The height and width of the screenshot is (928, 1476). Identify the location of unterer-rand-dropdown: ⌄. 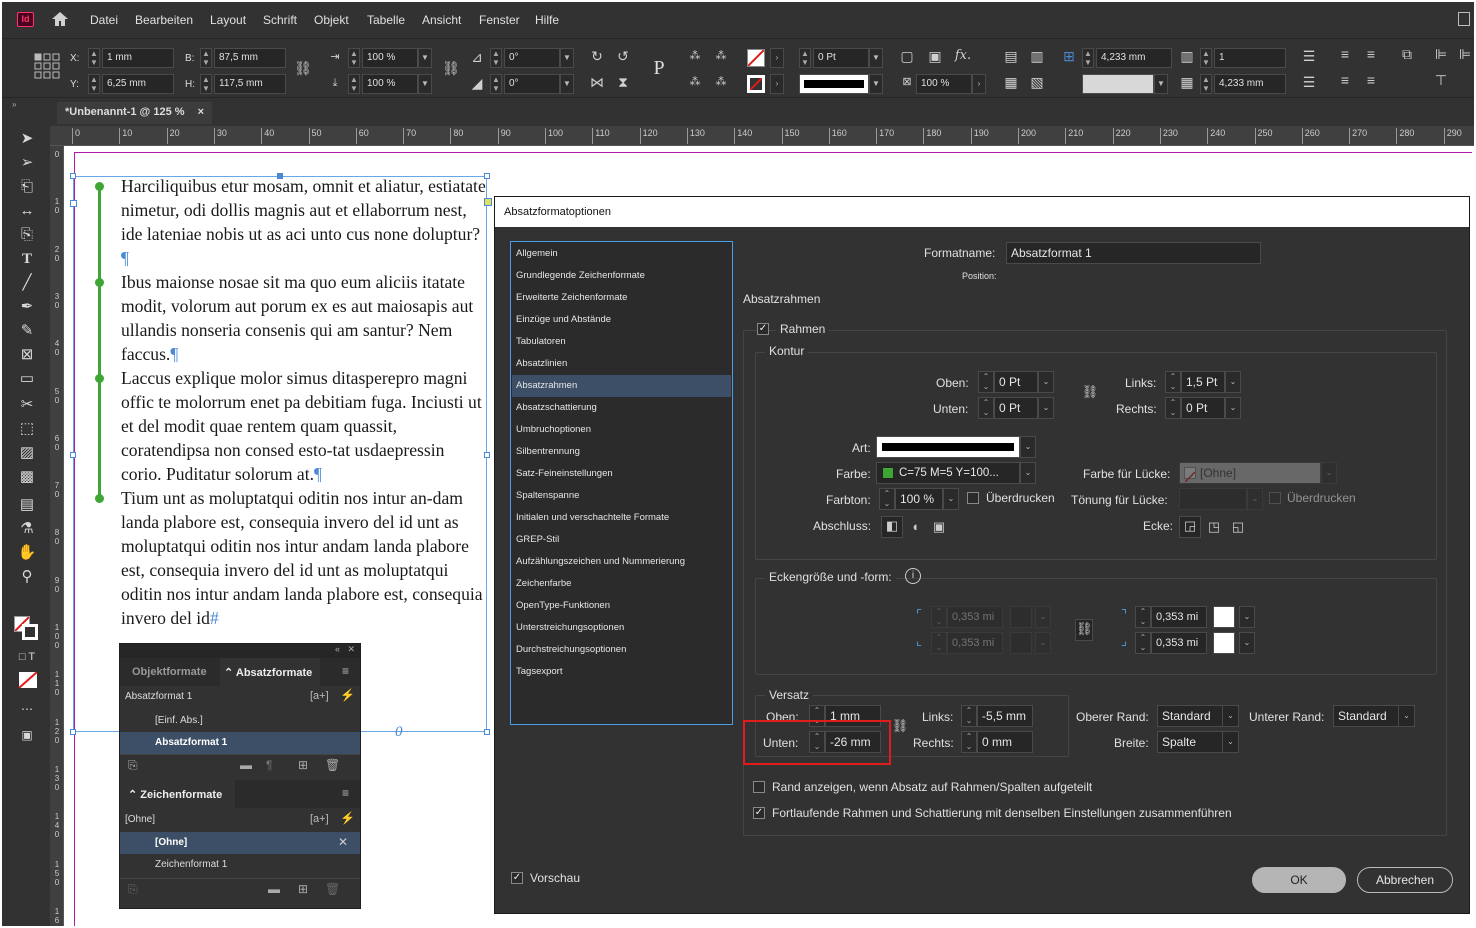
(1407, 716).